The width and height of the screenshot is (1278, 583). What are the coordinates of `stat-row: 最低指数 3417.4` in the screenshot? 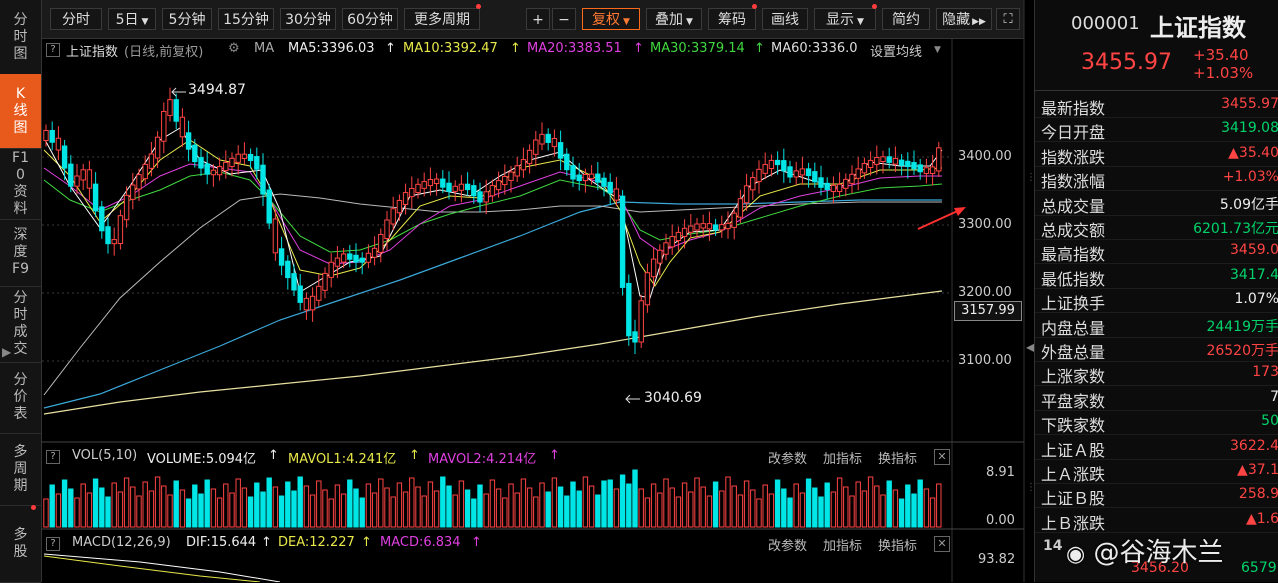 It's located at (1156, 276).